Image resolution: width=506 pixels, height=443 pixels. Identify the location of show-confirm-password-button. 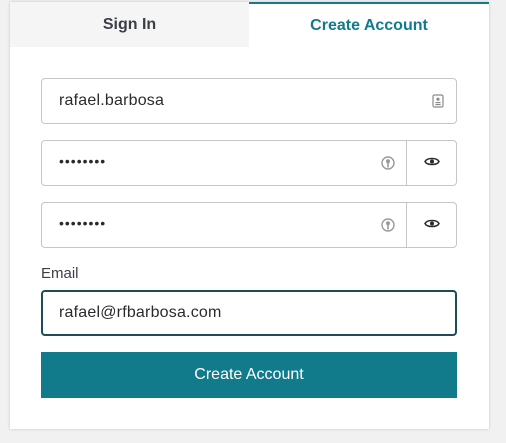
(431, 225).